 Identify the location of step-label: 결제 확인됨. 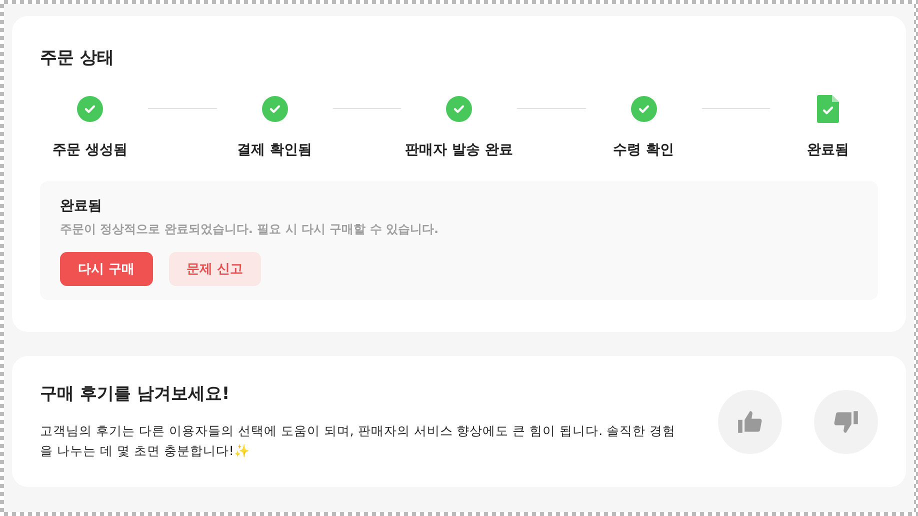
(274, 150).